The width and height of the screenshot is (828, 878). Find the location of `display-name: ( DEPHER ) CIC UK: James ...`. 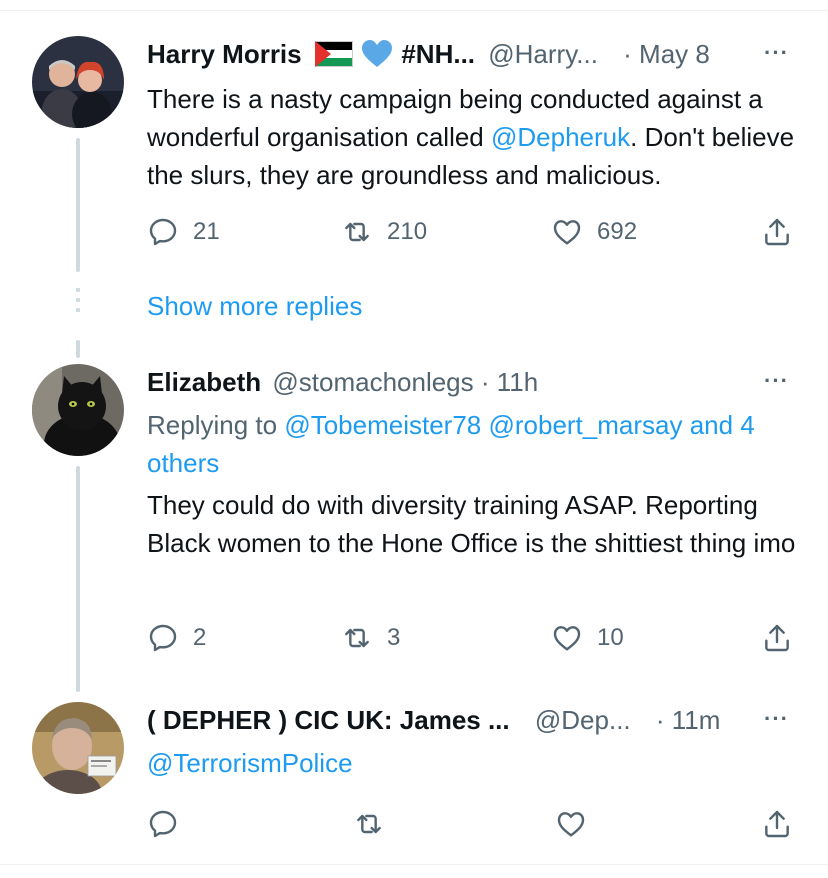

display-name: ( DEPHER ) CIC UK: James ... is located at coordinates (328, 720).